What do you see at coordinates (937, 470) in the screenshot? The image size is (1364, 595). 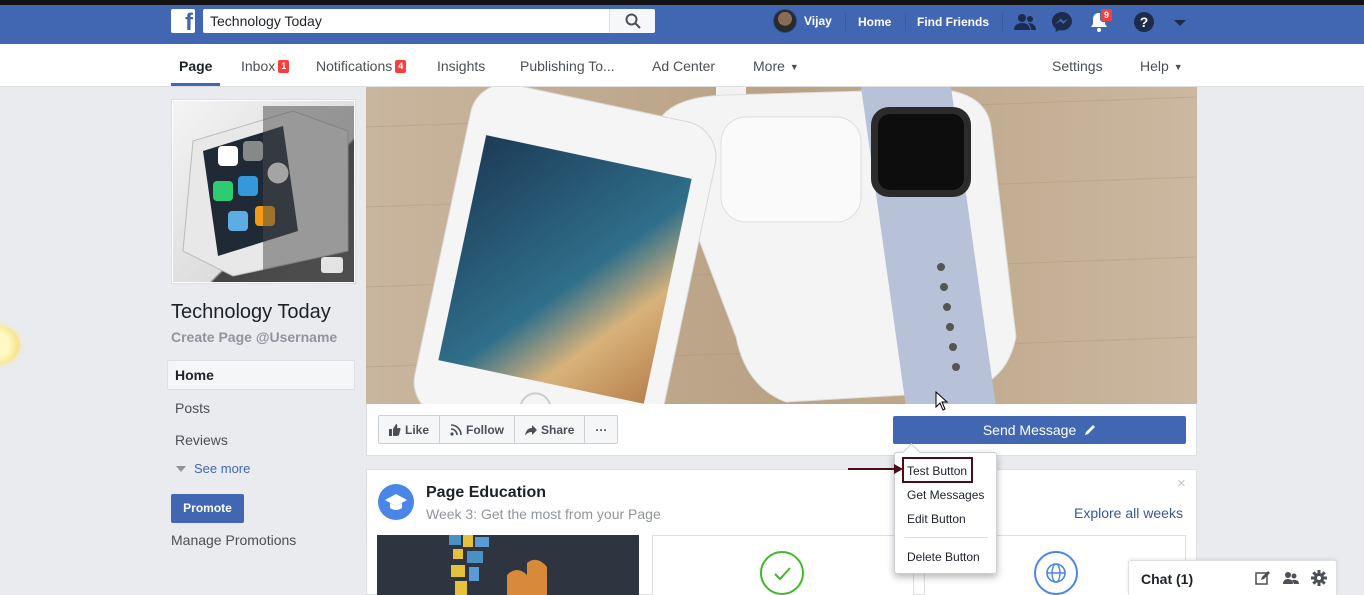 I see `annotation-highlight-box` at bounding box center [937, 470].